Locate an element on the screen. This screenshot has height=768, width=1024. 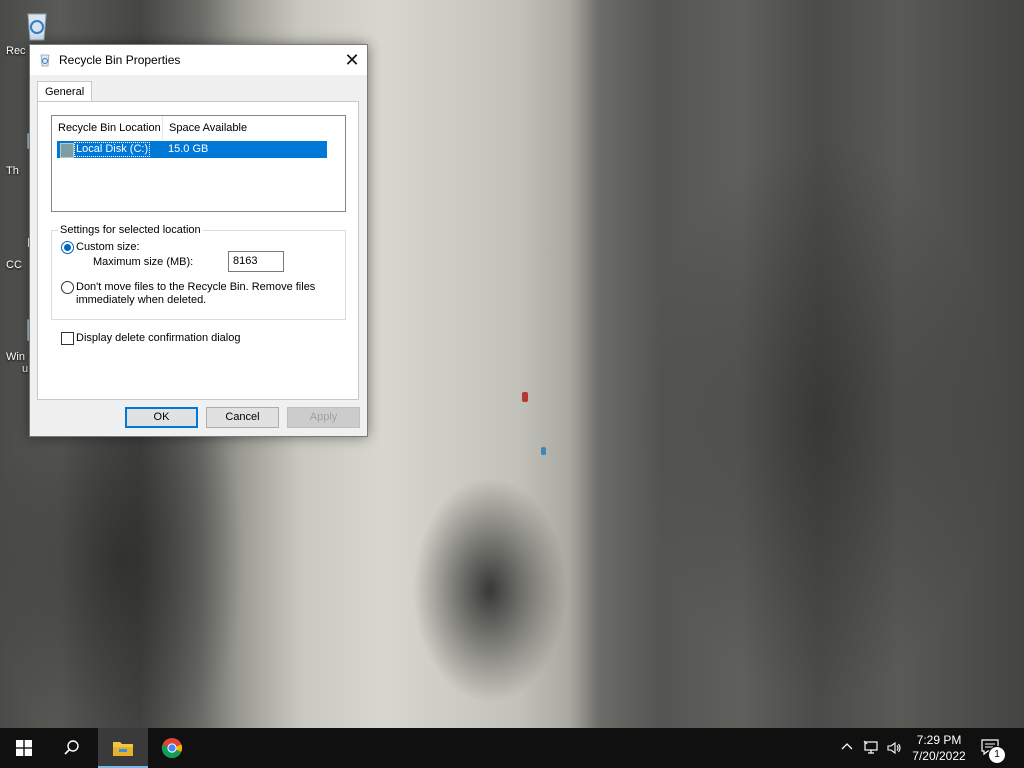
start-button is located at coordinates (24, 748).